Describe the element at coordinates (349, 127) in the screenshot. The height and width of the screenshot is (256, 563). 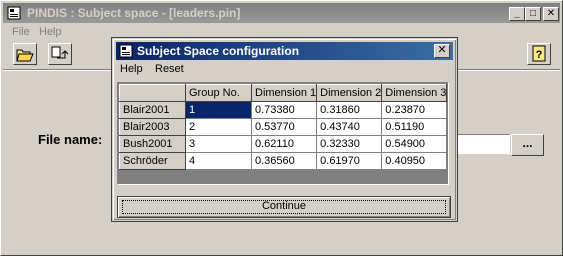
I see `grid-cell: 0.43740` at that location.